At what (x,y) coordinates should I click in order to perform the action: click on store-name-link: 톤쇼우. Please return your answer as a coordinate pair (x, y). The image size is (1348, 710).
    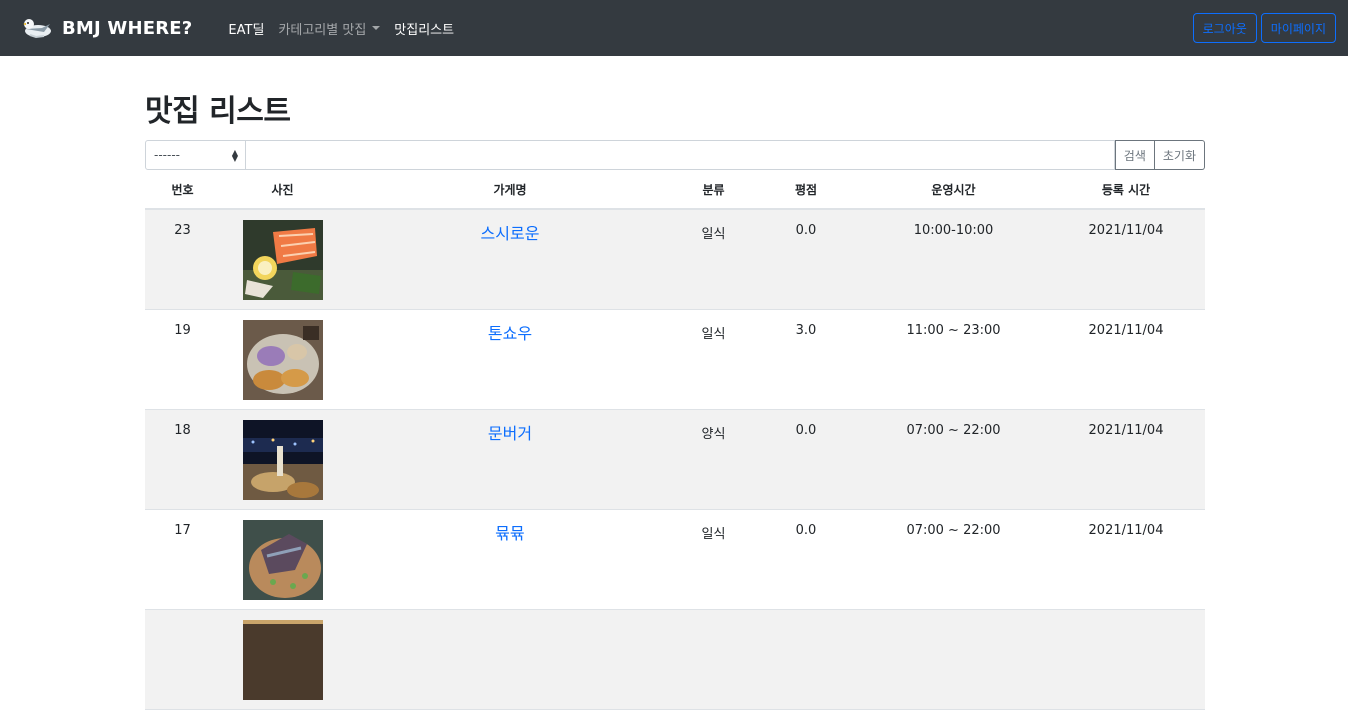
    Looking at the image, I should click on (510, 333).